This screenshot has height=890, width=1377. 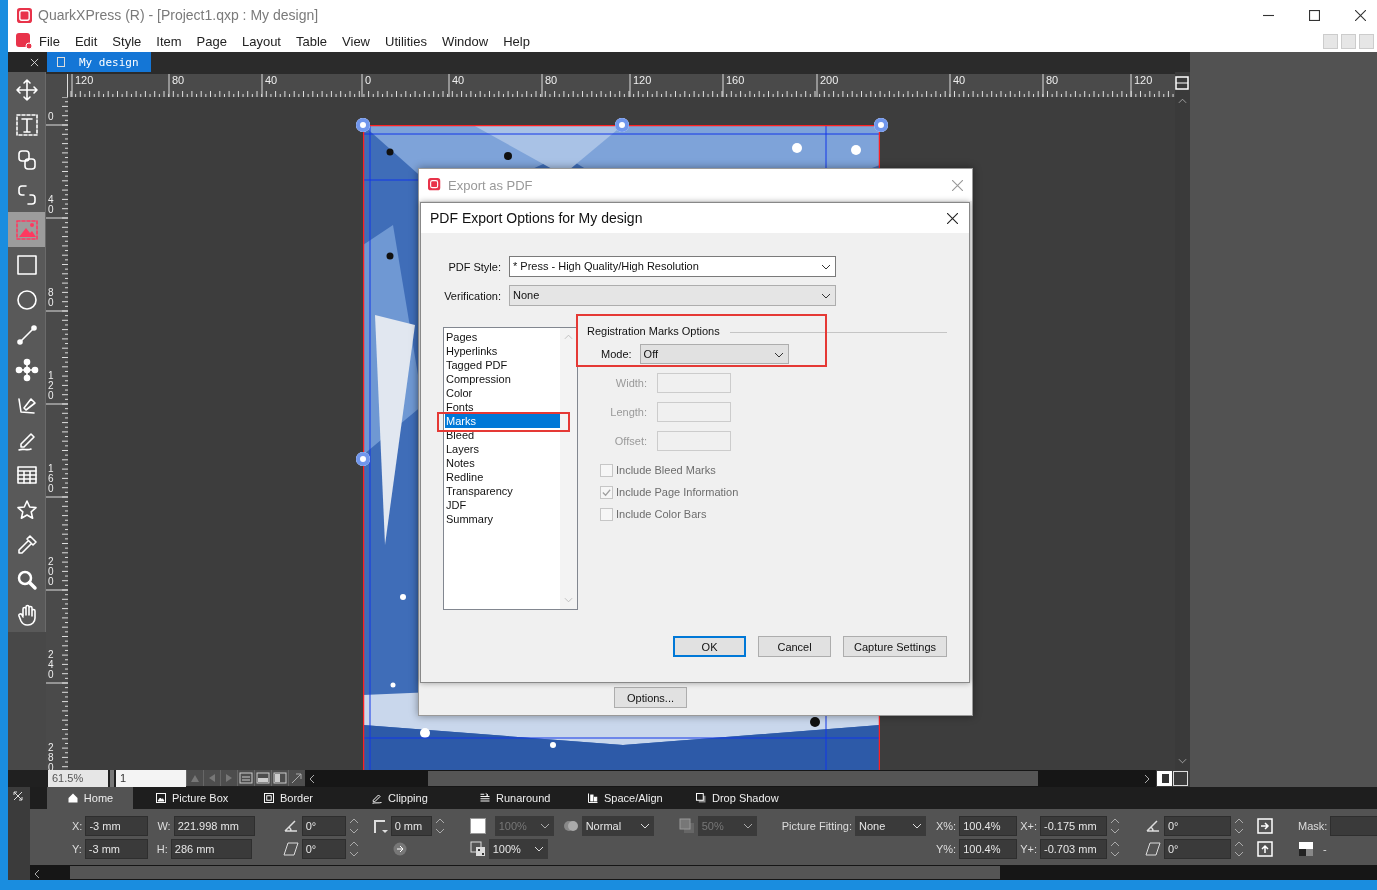 What do you see at coordinates (502, 421) in the screenshot?
I see `list-item: Marks` at bounding box center [502, 421].